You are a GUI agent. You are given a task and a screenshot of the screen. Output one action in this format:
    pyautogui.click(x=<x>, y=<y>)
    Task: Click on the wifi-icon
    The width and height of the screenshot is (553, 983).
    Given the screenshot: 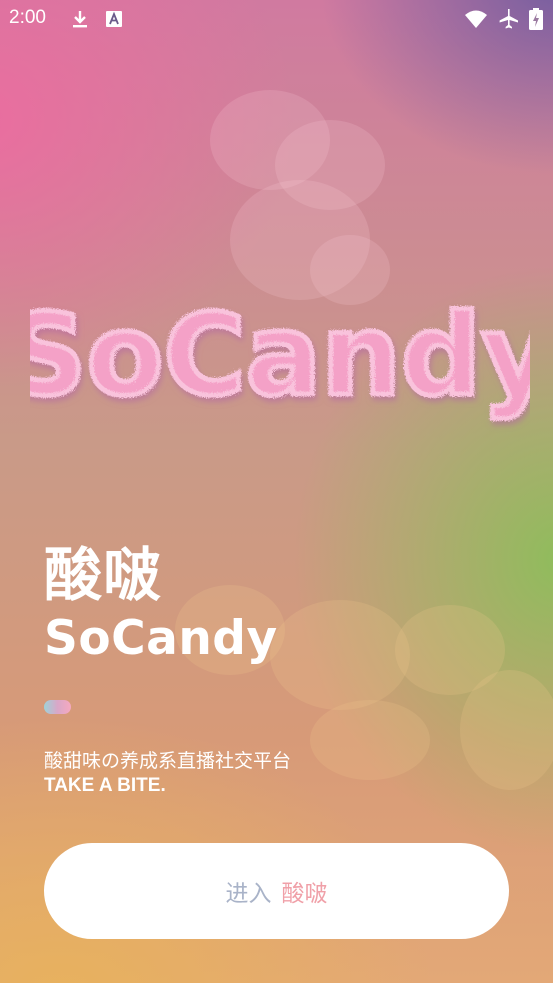 What is the action you would take?
    pyautogui.click(x=476, y=19)
    